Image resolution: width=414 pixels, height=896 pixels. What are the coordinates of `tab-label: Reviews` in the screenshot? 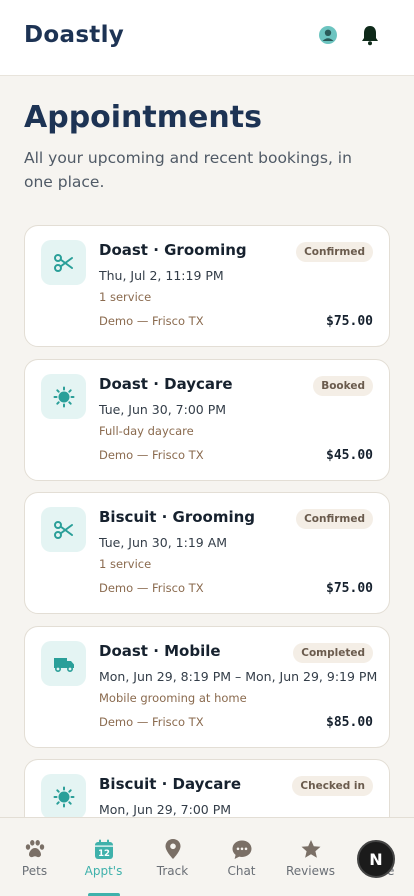 It's located at (310, 871).